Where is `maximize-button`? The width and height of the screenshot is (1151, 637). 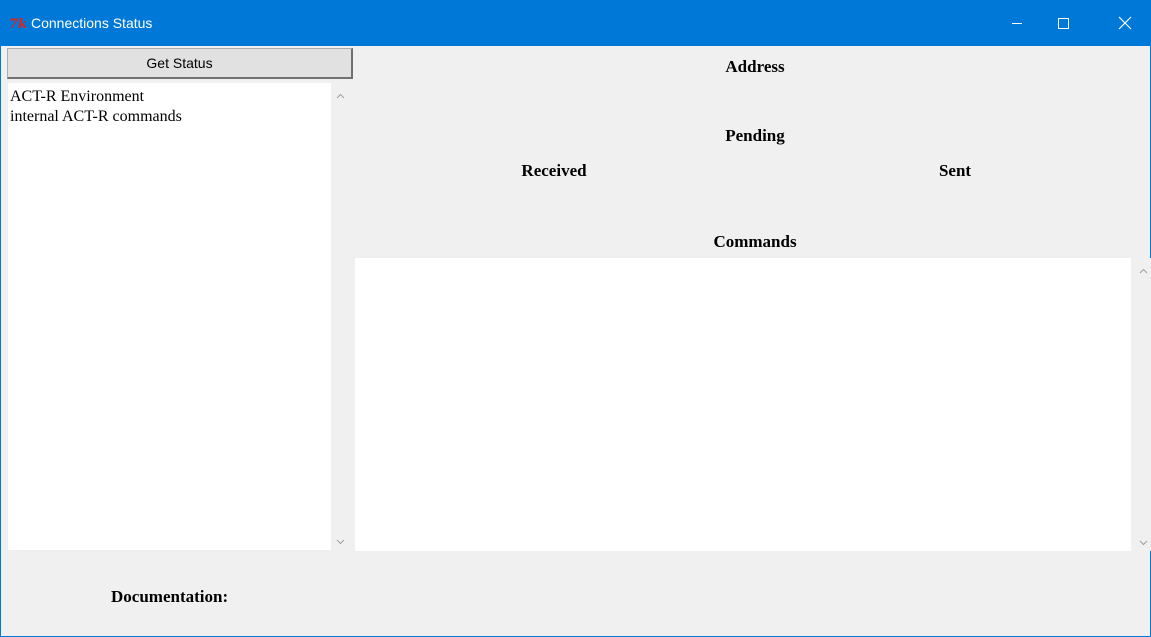 maximize-button is located at coordinates (1063, 23).